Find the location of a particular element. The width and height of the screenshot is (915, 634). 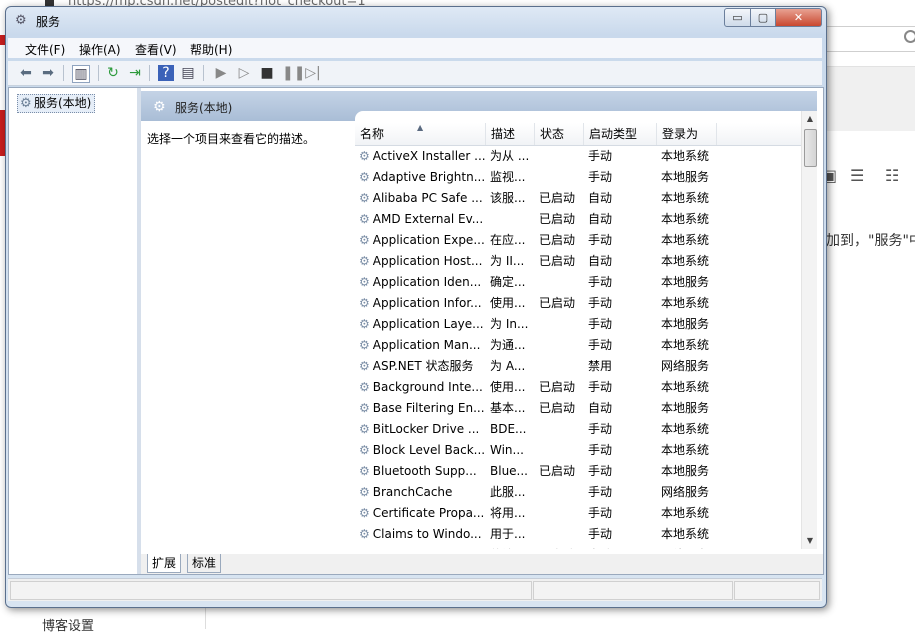

menu-view: 查看(V) is located at coordinates (156, 49).